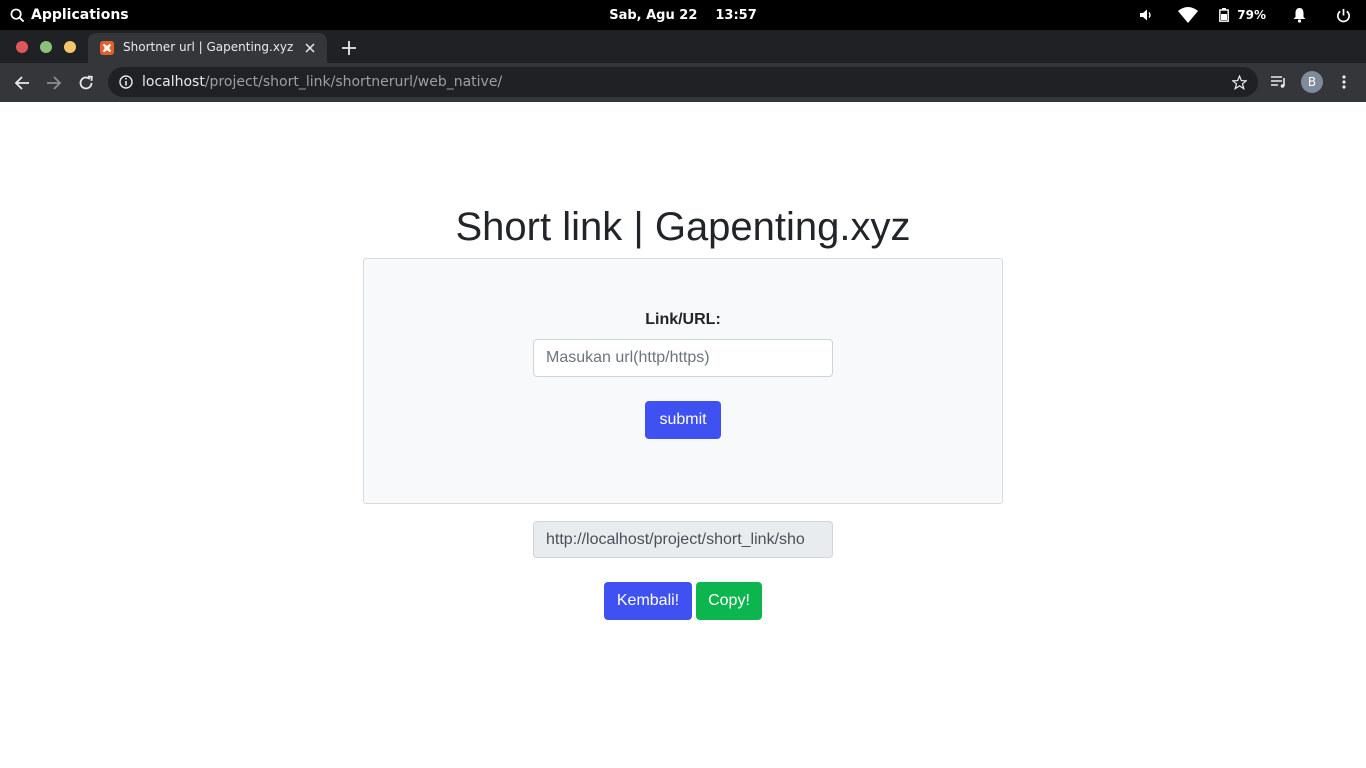  I want to click on clock-time: 13:57, so click(736, 15).